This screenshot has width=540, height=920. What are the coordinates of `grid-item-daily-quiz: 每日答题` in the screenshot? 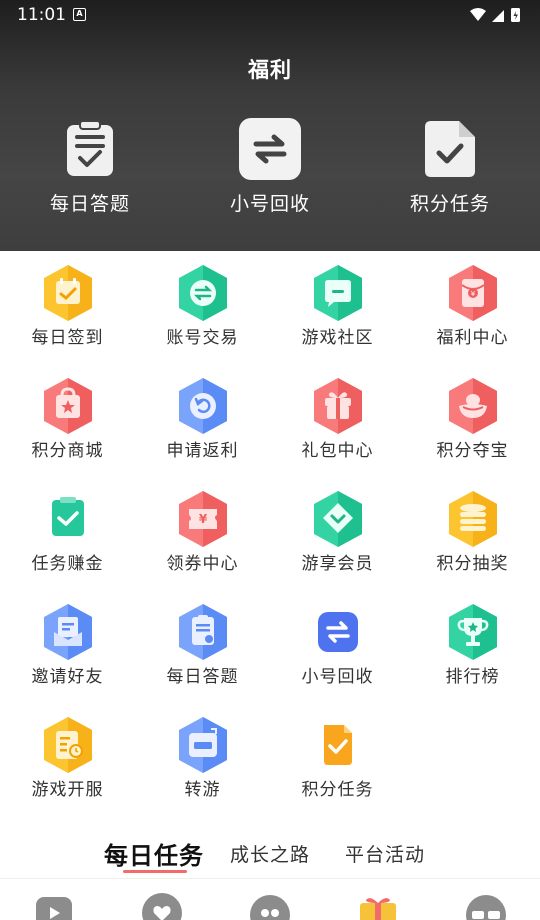 It's located at (202, 644).